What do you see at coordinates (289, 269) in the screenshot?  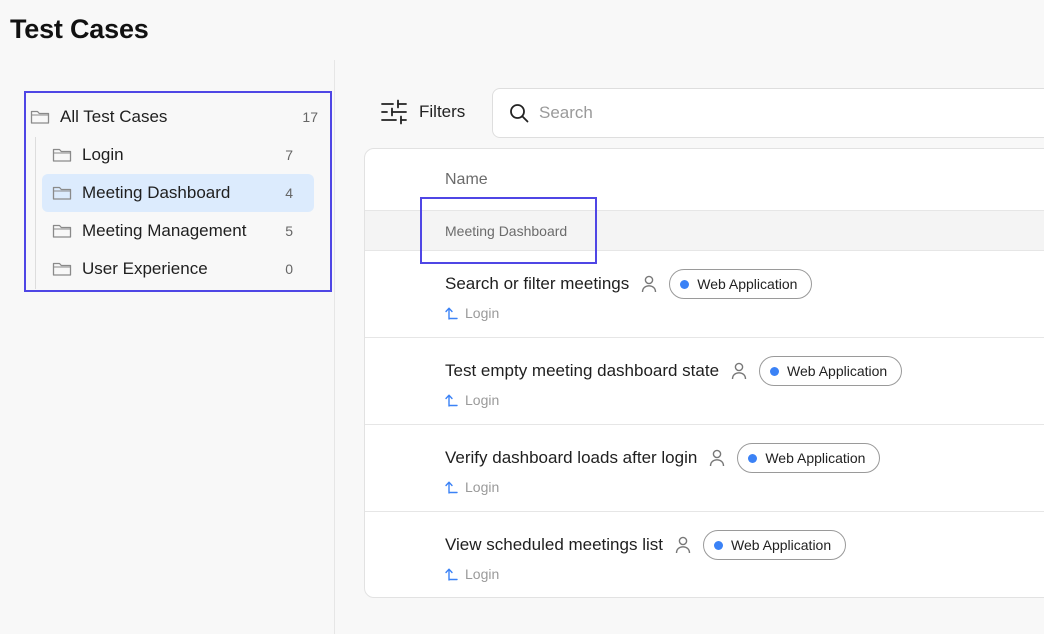 I see `folder-item-count: 0` at bounding box center [289, 269].